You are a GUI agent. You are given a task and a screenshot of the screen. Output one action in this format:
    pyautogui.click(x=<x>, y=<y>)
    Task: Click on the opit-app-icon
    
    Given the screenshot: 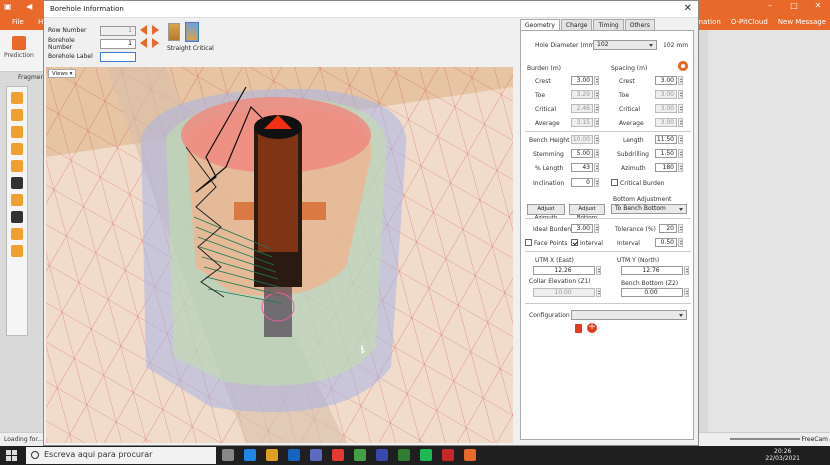 What is the action you would take?
    pyautogui.click(x=470, y=455)
    